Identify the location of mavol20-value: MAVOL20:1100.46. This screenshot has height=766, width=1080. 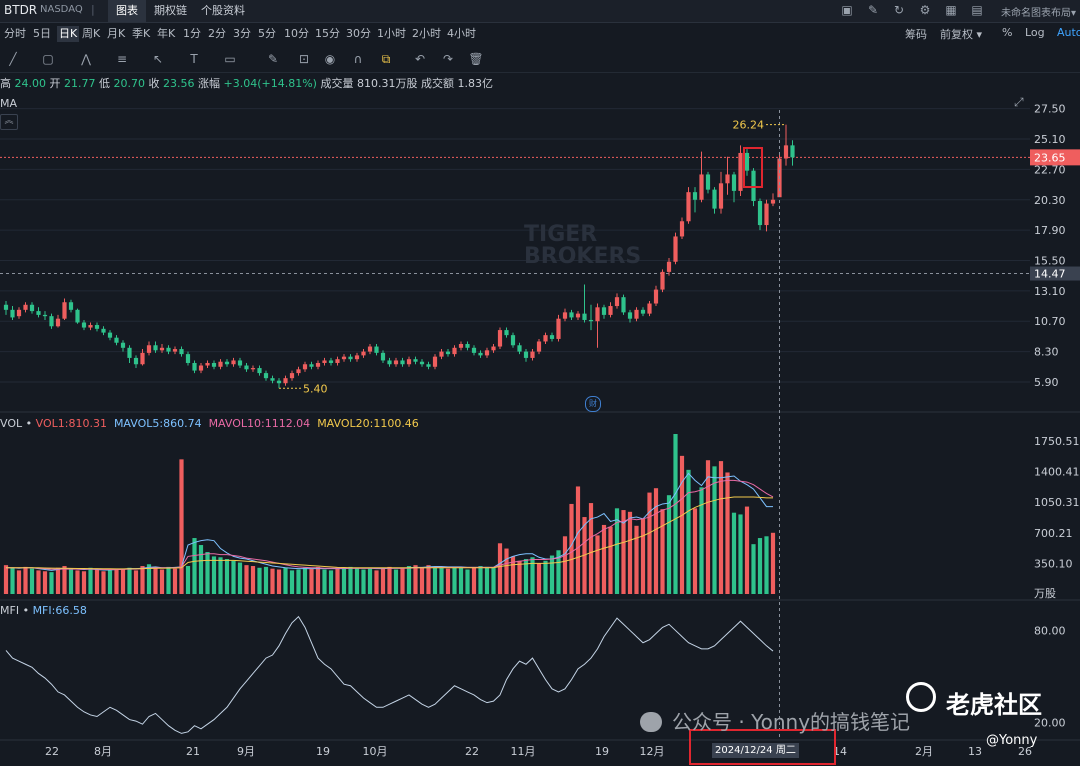
(368, 423).